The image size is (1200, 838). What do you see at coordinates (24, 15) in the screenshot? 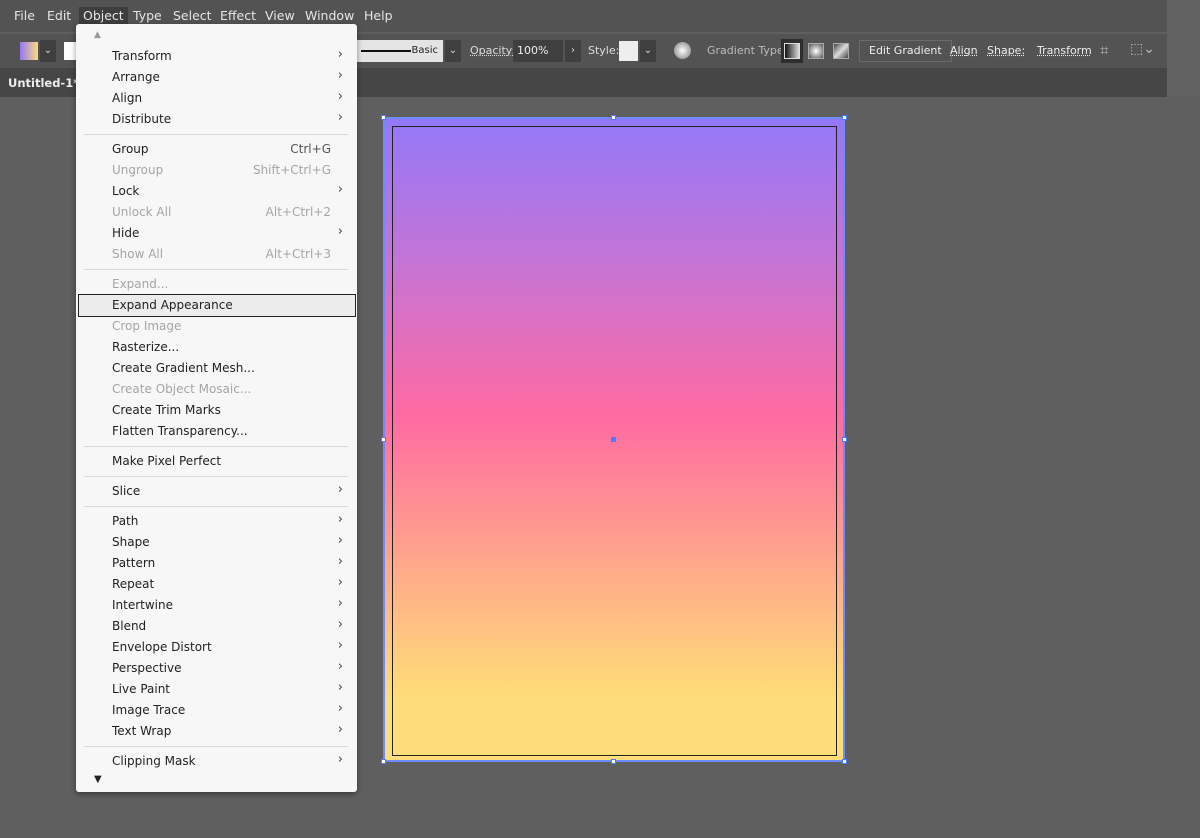
I see `menu-file: File` at bounding box center [24, 15].